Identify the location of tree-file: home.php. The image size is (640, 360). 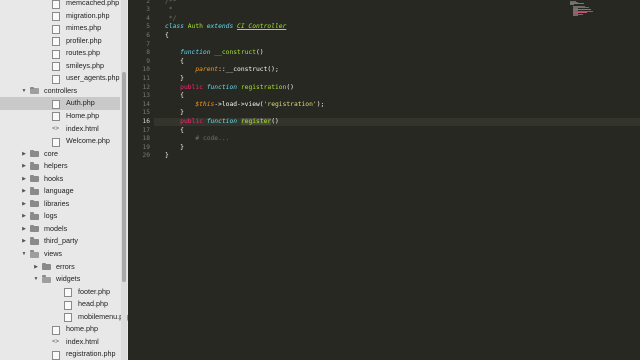
(60, 329).